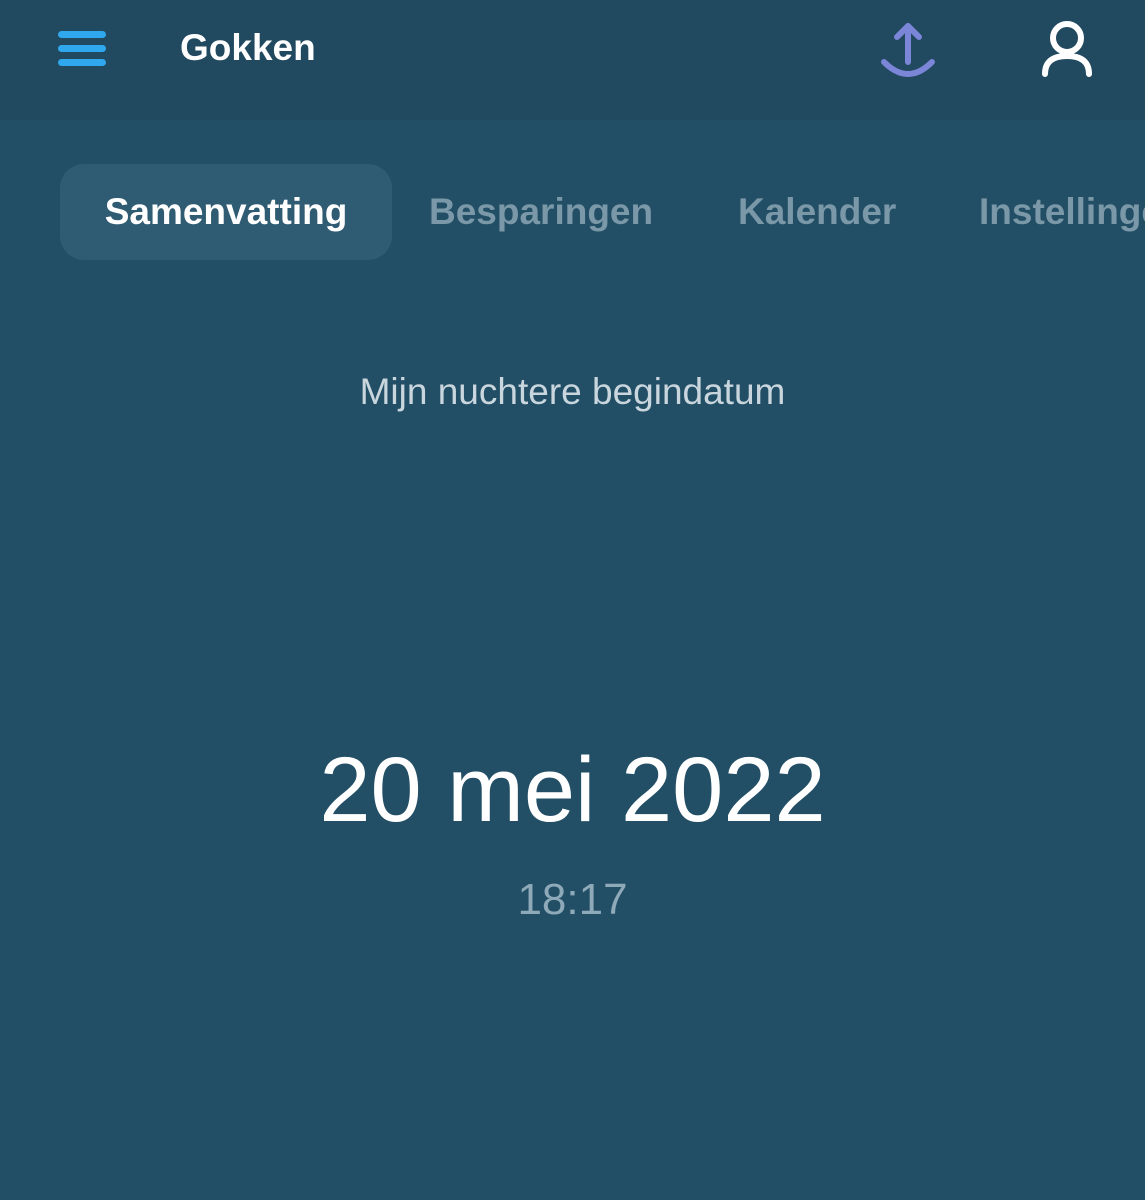 The height and width of the screenshot is (1200, 1145). I want to click on sober-start-time: 18:17, so click(572, 899).